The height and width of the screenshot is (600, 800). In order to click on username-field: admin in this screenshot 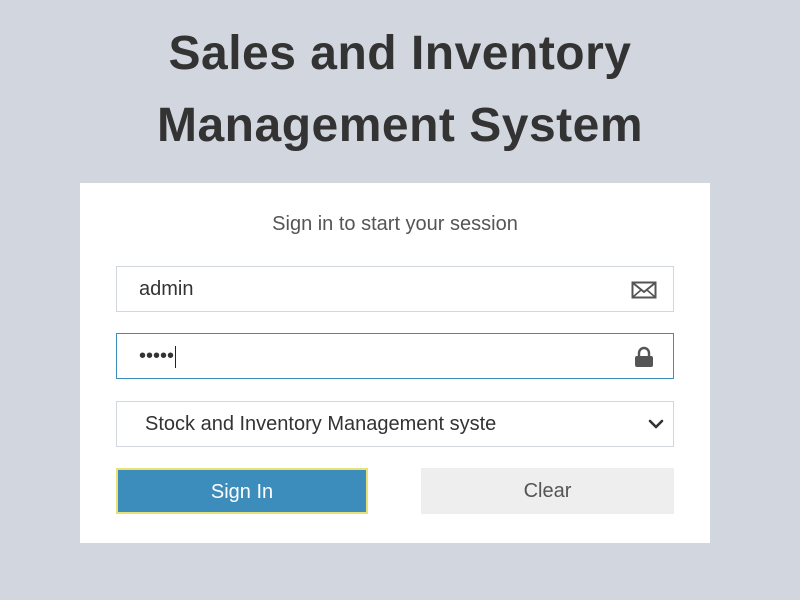, I will do `click(395, 289)`.